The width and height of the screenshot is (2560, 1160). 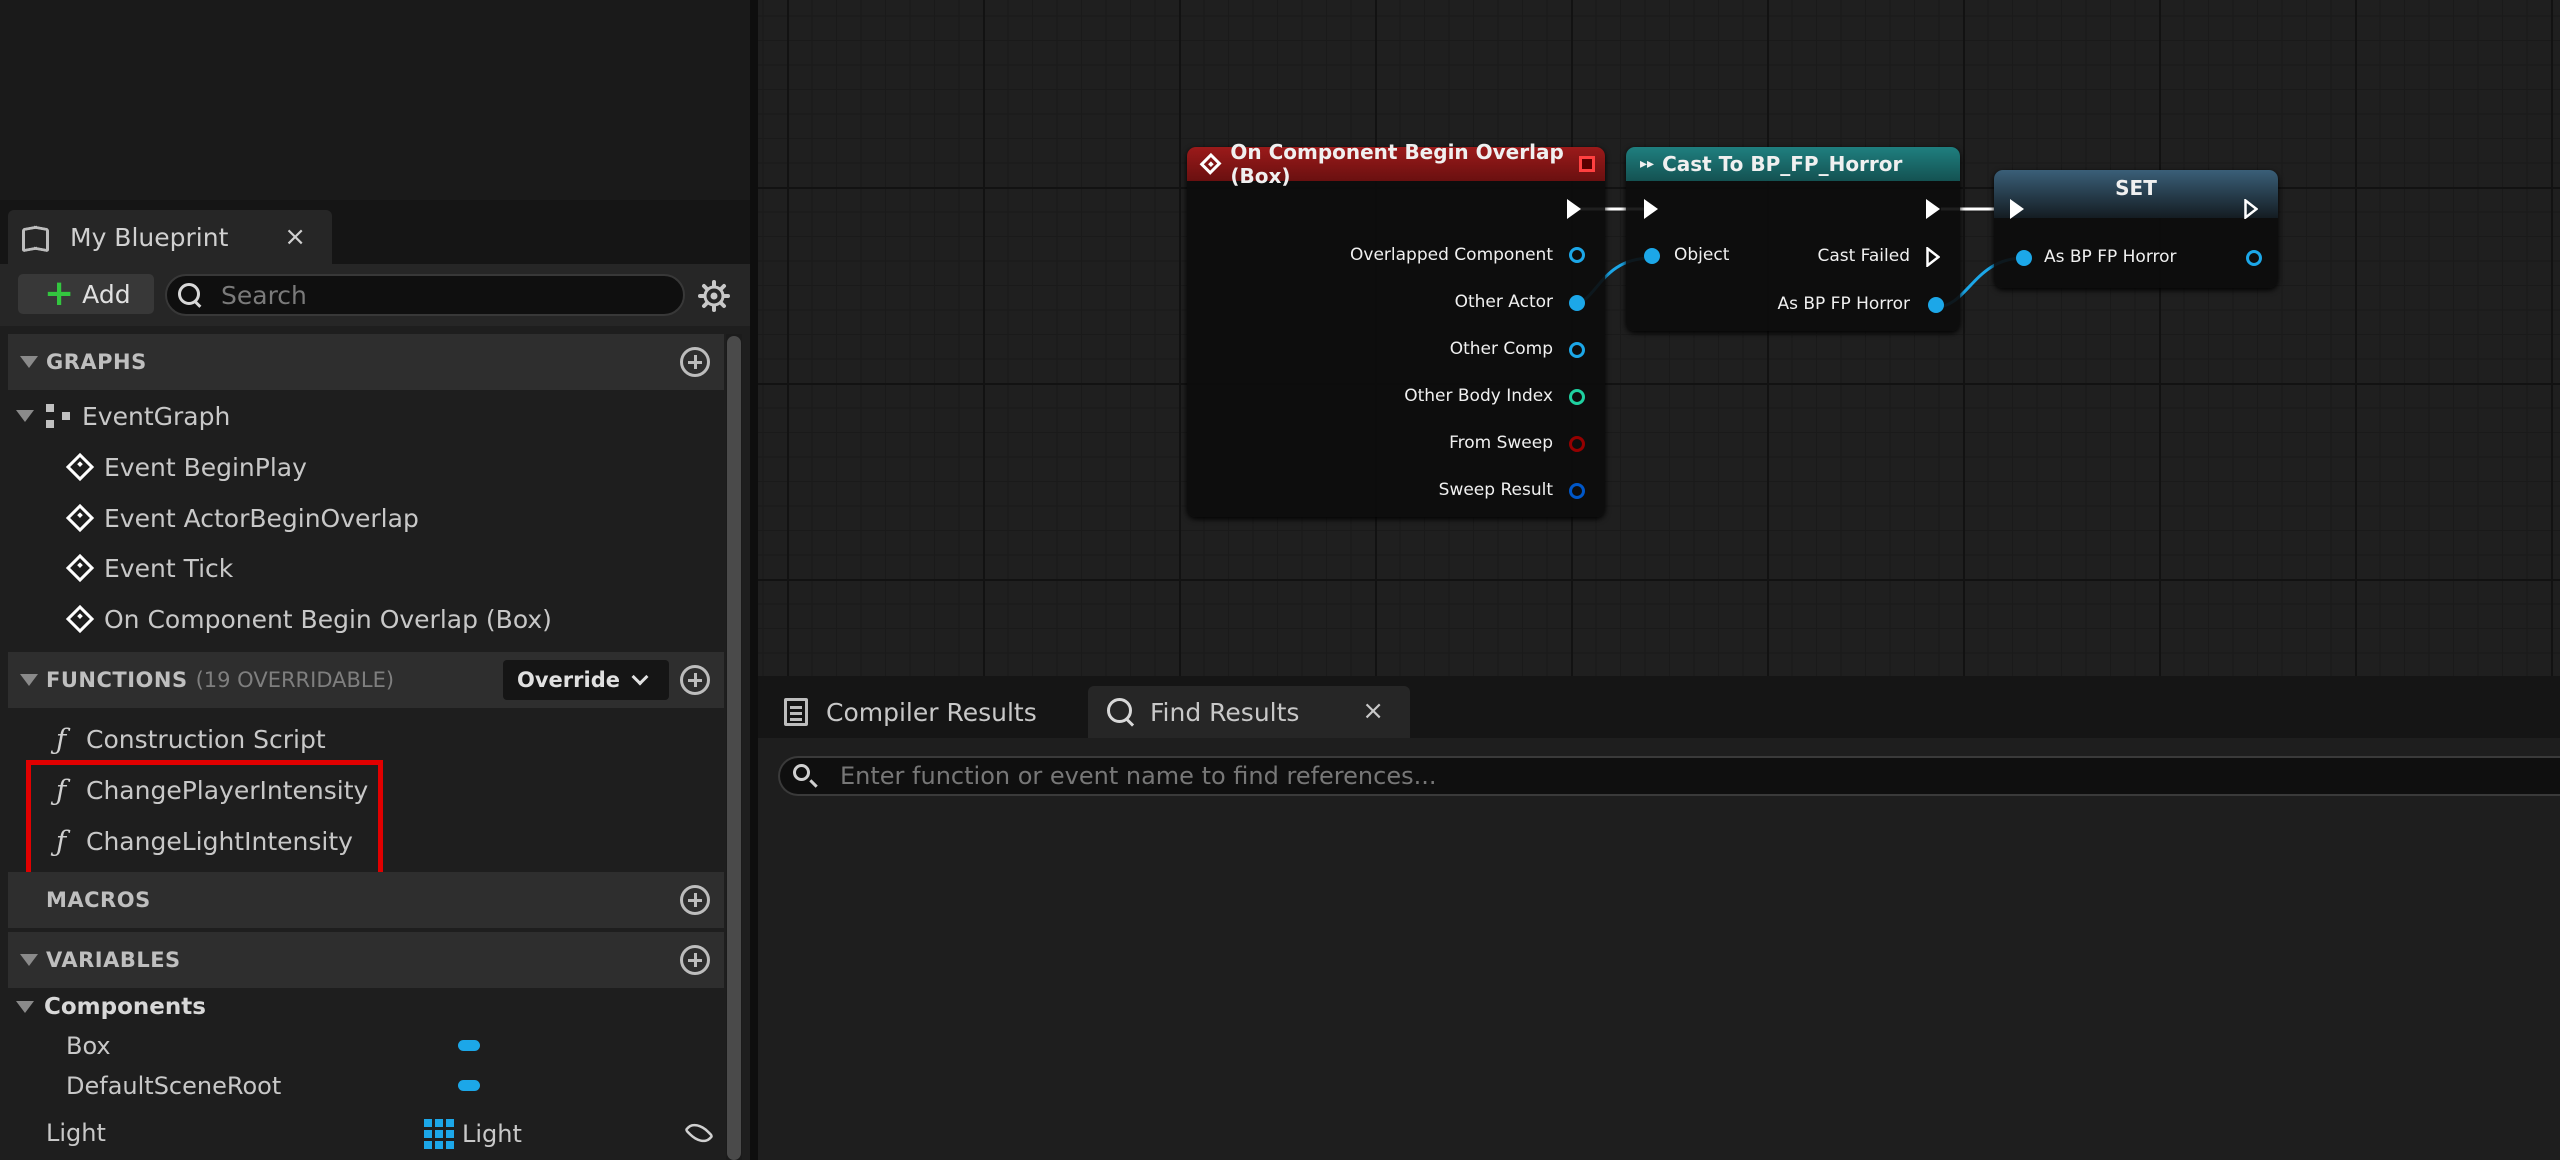 I want to click on tree-item-label: EventGraph, so click(x=156, y=416).